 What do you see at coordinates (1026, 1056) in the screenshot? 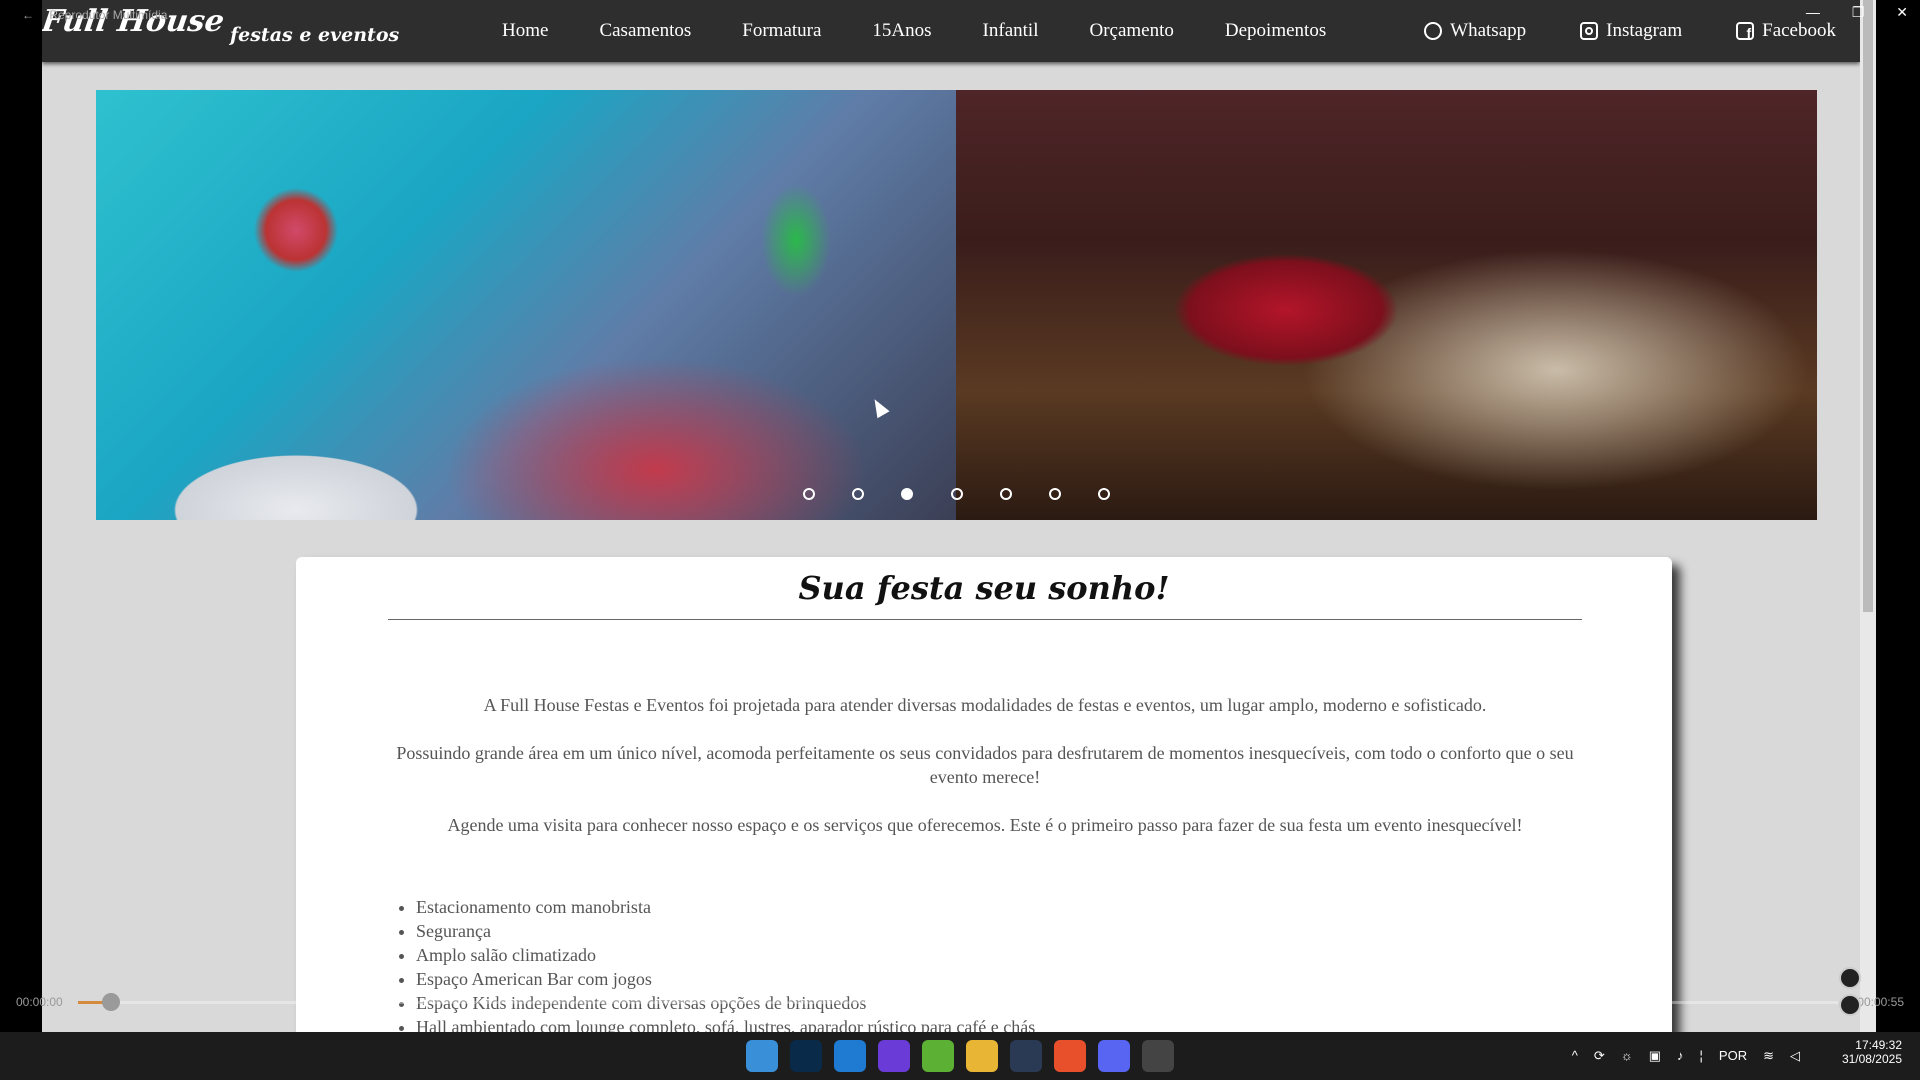
I see `steam-icon` at bounding box center [1026, 1056].